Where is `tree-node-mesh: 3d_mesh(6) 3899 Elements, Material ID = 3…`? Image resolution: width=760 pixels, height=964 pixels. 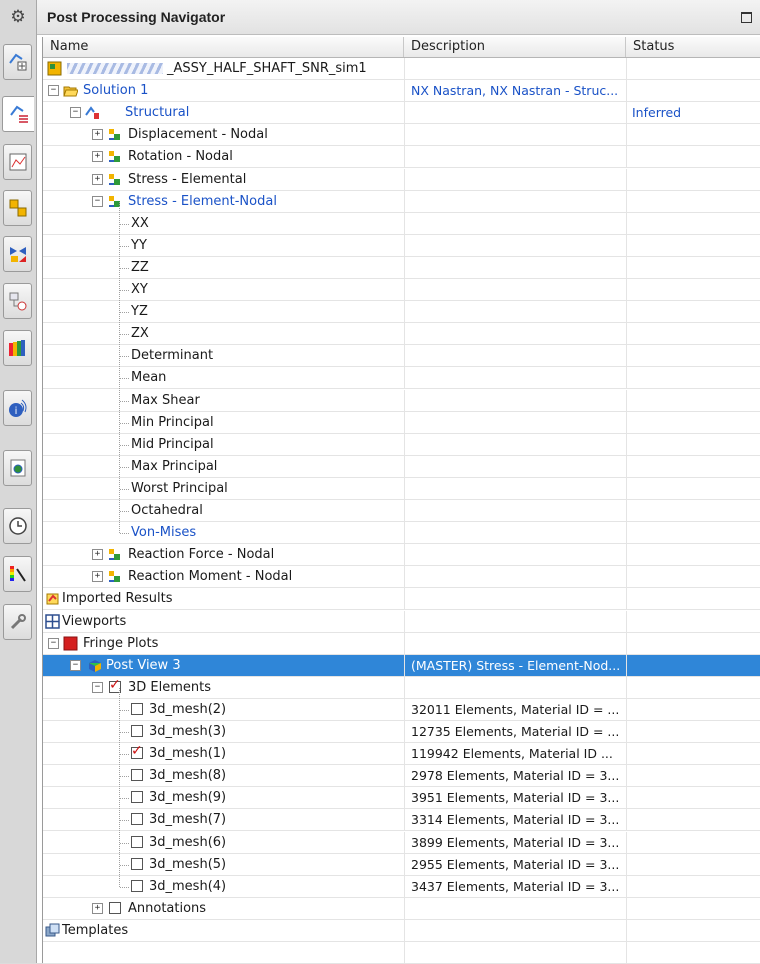
tree-node-mesh: 3d_mesh(6) 3899 Elements, Material ID = 3… is located at coordinates (401, 842).